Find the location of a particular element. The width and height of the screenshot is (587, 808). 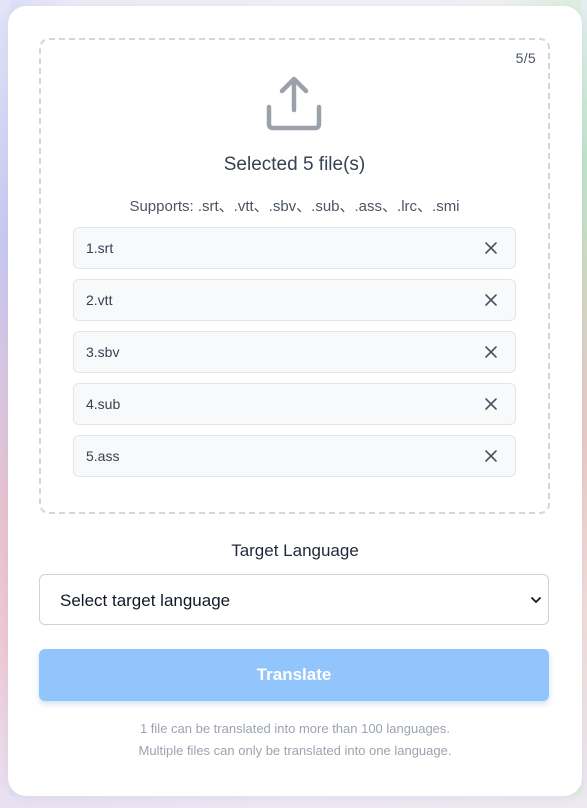

file-item: 2.vtt is located at coordinates (294, 300).